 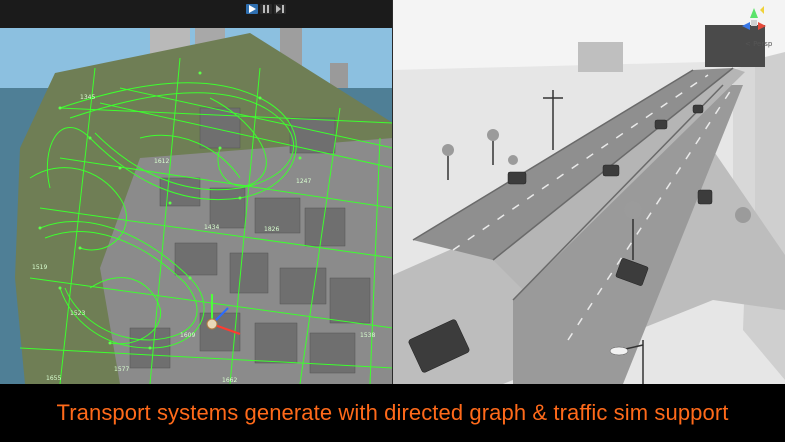 I want to click on graph-node-label: 1609, so click(x=188, y=335).